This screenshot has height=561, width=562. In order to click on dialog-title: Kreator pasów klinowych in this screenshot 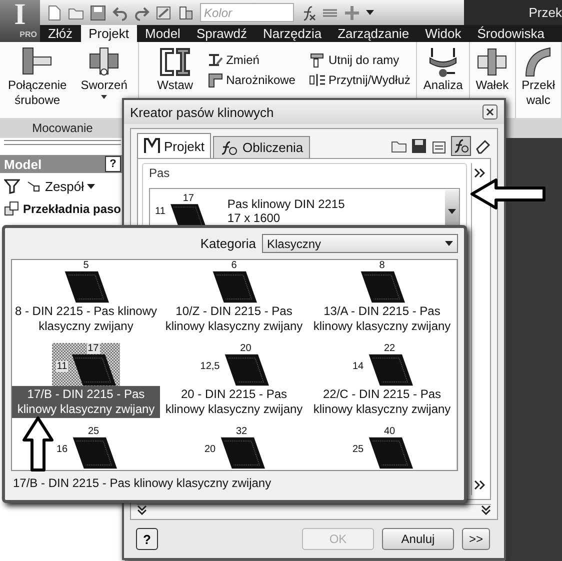, I will do `click(202, 112)`.